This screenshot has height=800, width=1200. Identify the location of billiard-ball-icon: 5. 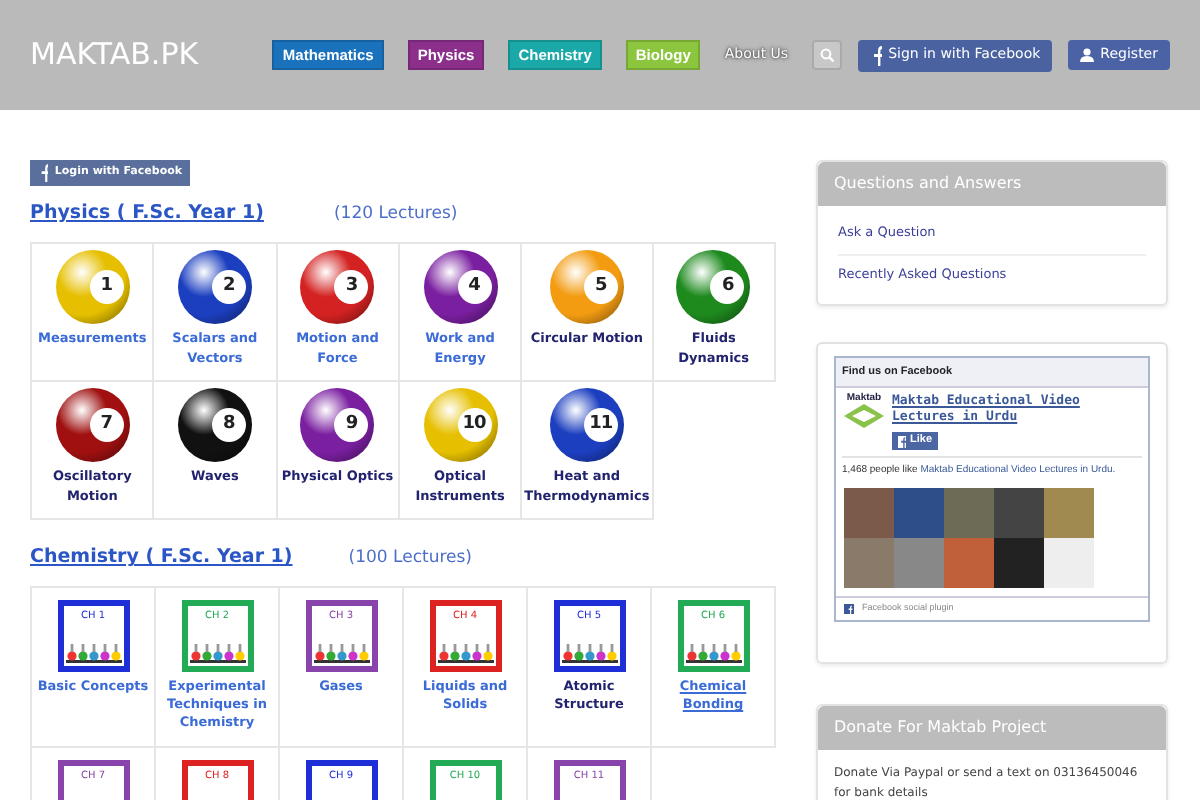
(586, 287).